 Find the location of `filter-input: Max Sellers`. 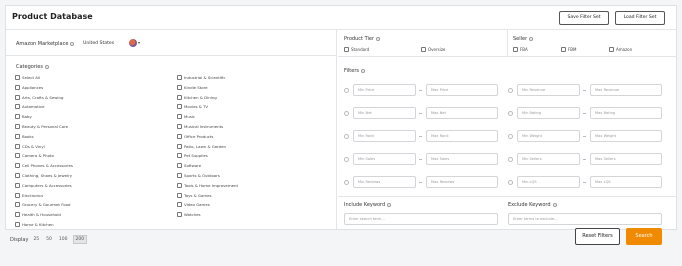

filter-input: Max Sellers is located at coordinates (626, 159).